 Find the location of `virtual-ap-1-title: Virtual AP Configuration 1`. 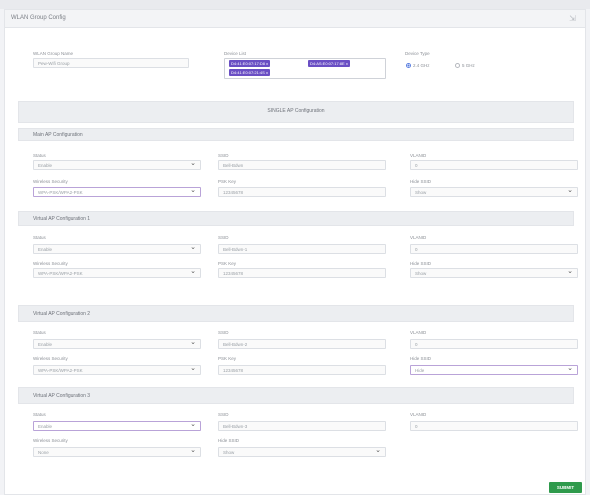

virtual-ap-1-title: Virtual AP Configuration 1 is located at coordinates (62, 219).